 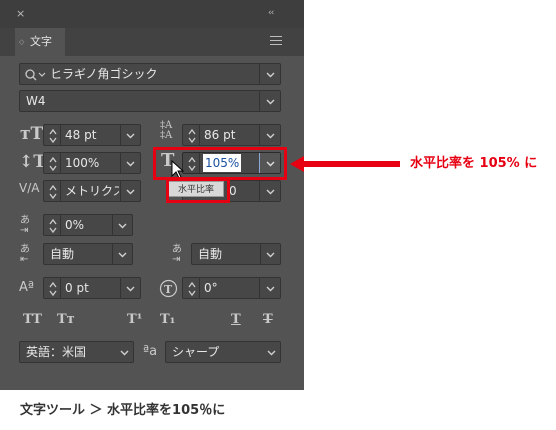 I want to click on aki-after-value: 自動, so click(x=210, y=254).